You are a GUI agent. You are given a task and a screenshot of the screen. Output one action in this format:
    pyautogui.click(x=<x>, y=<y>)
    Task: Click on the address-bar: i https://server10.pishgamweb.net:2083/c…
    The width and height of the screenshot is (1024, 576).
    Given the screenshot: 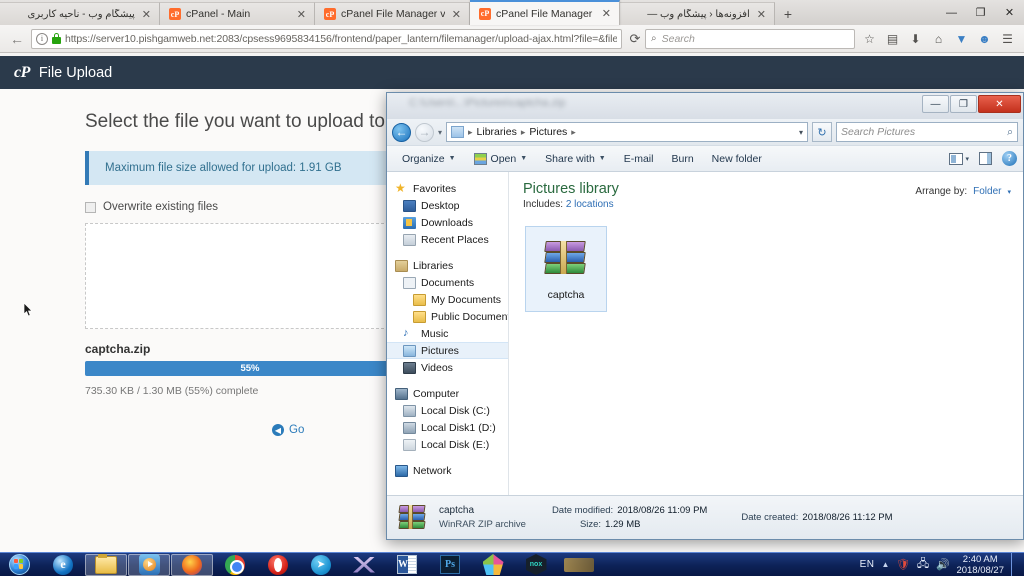 What is the action you would take?
    pyautogui.click(x=326, y=38)
    